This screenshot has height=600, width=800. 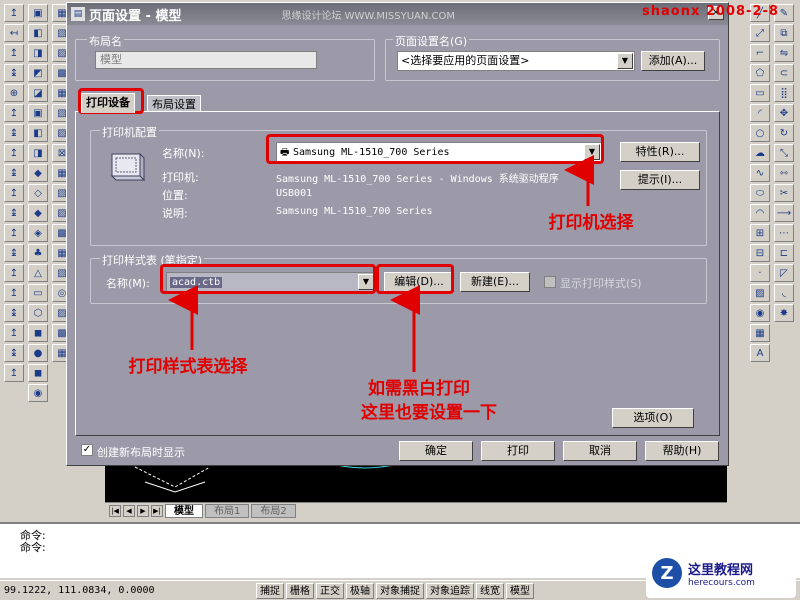 I want to click on fillet-icon: ◟, so click(x=784, y=293).